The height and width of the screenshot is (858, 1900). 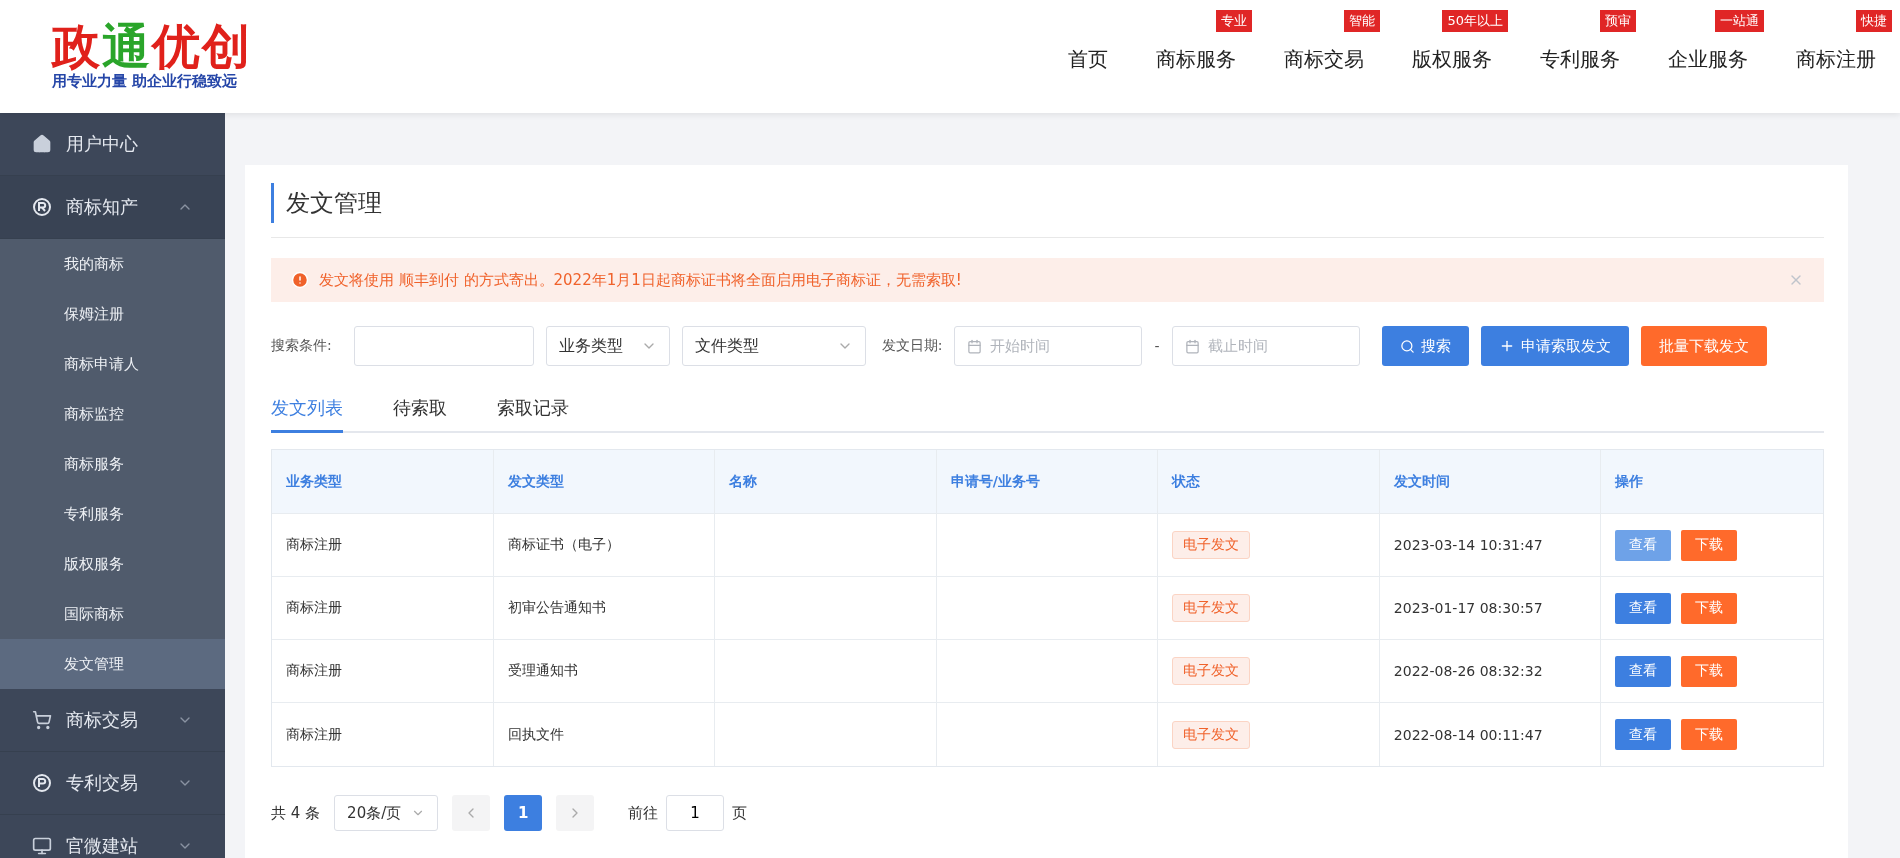 What do you see at coordinates (523, 813) in the screenshot?
I see `page-button: 1` at bounding box center [523, 813].